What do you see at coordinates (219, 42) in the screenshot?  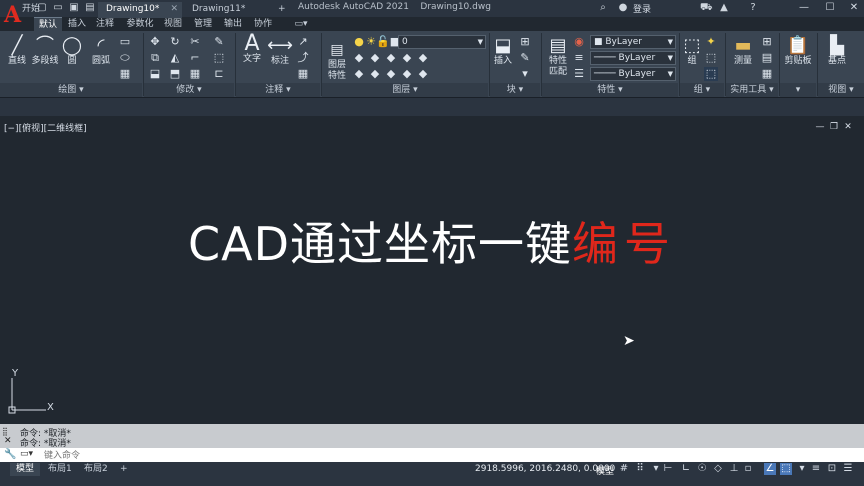 I see `erase-icon: ✎` at bounding box center [219, 42].